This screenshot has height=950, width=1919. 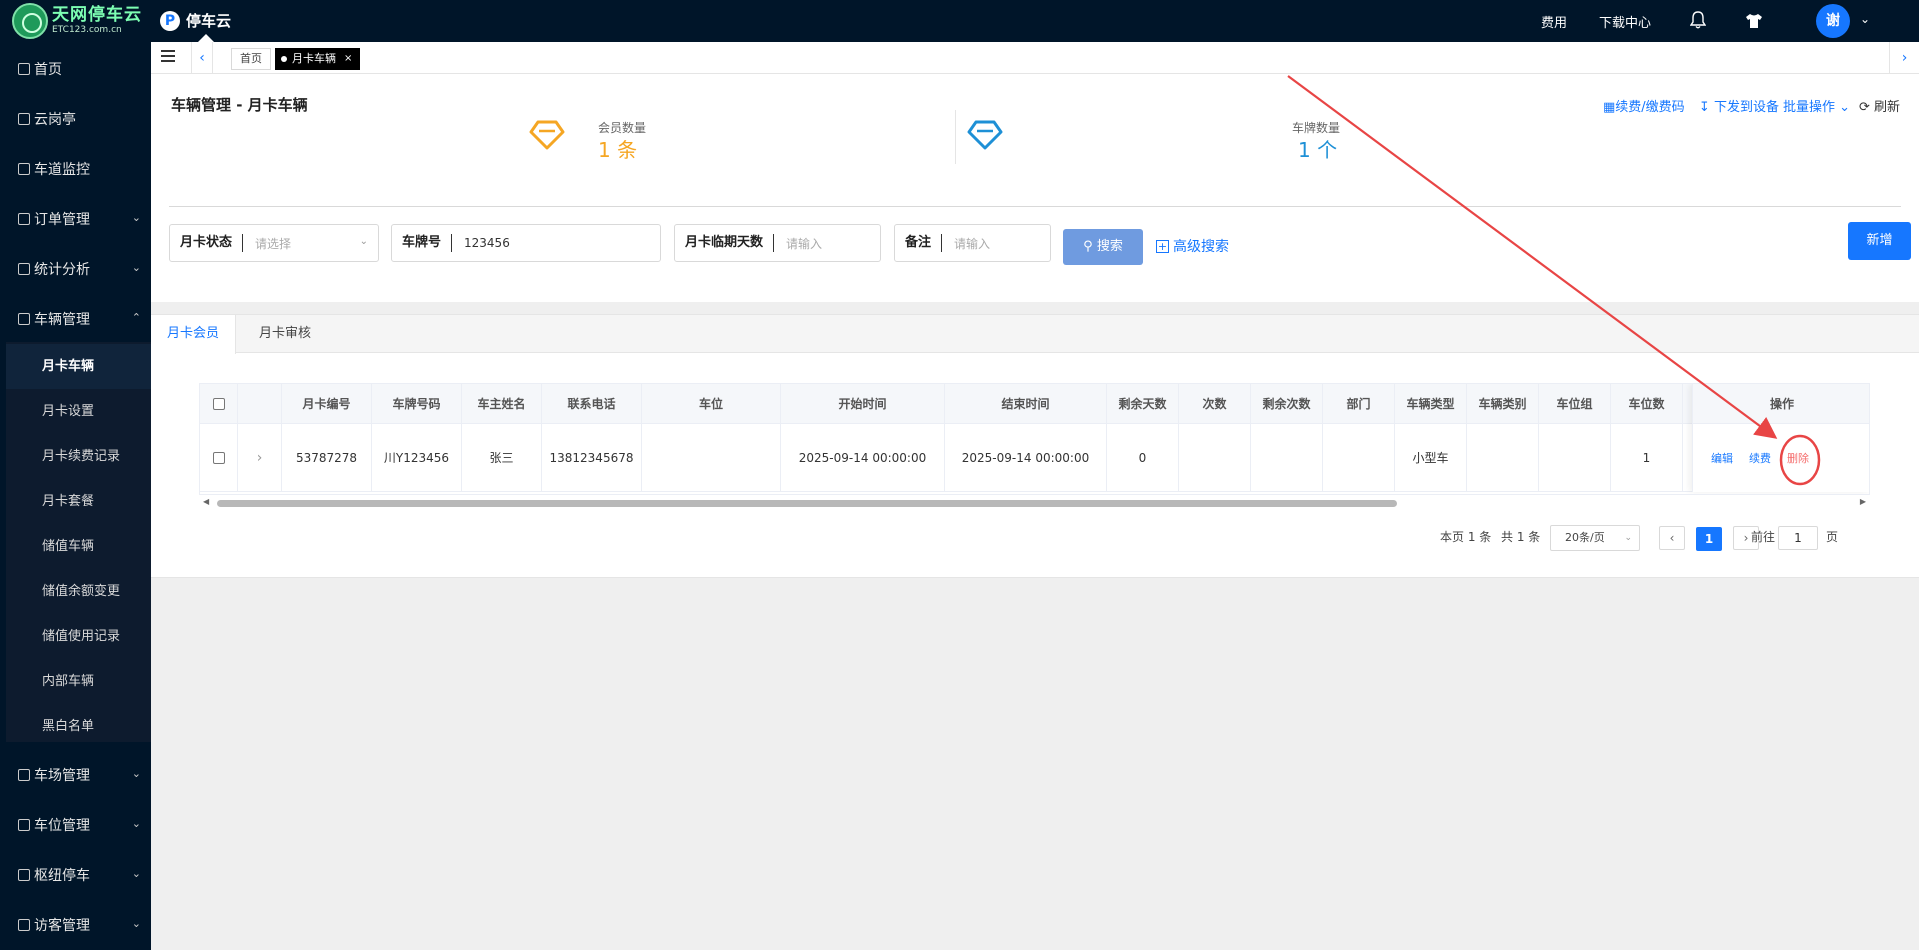 I want to click on search-button: ⚲ 搜索, so click(x=1103, y=247).